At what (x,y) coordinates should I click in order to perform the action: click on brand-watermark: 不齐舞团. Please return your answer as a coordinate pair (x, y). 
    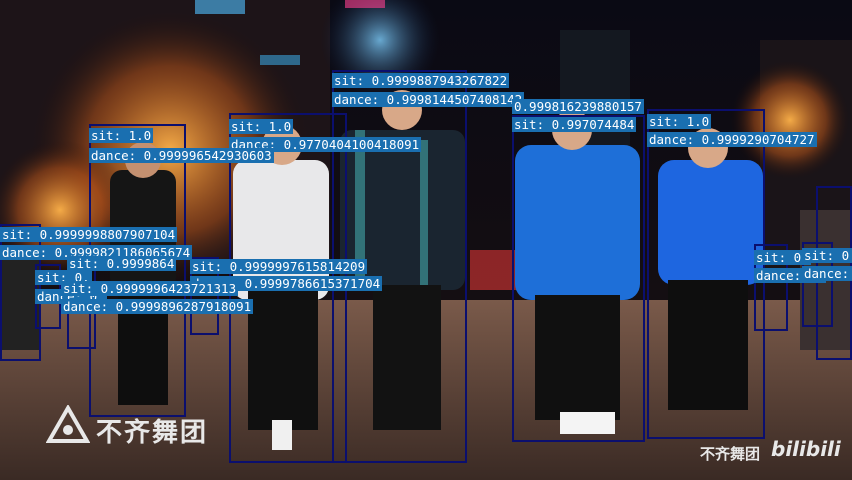
    Looking at the image, I should click on (152, 433).